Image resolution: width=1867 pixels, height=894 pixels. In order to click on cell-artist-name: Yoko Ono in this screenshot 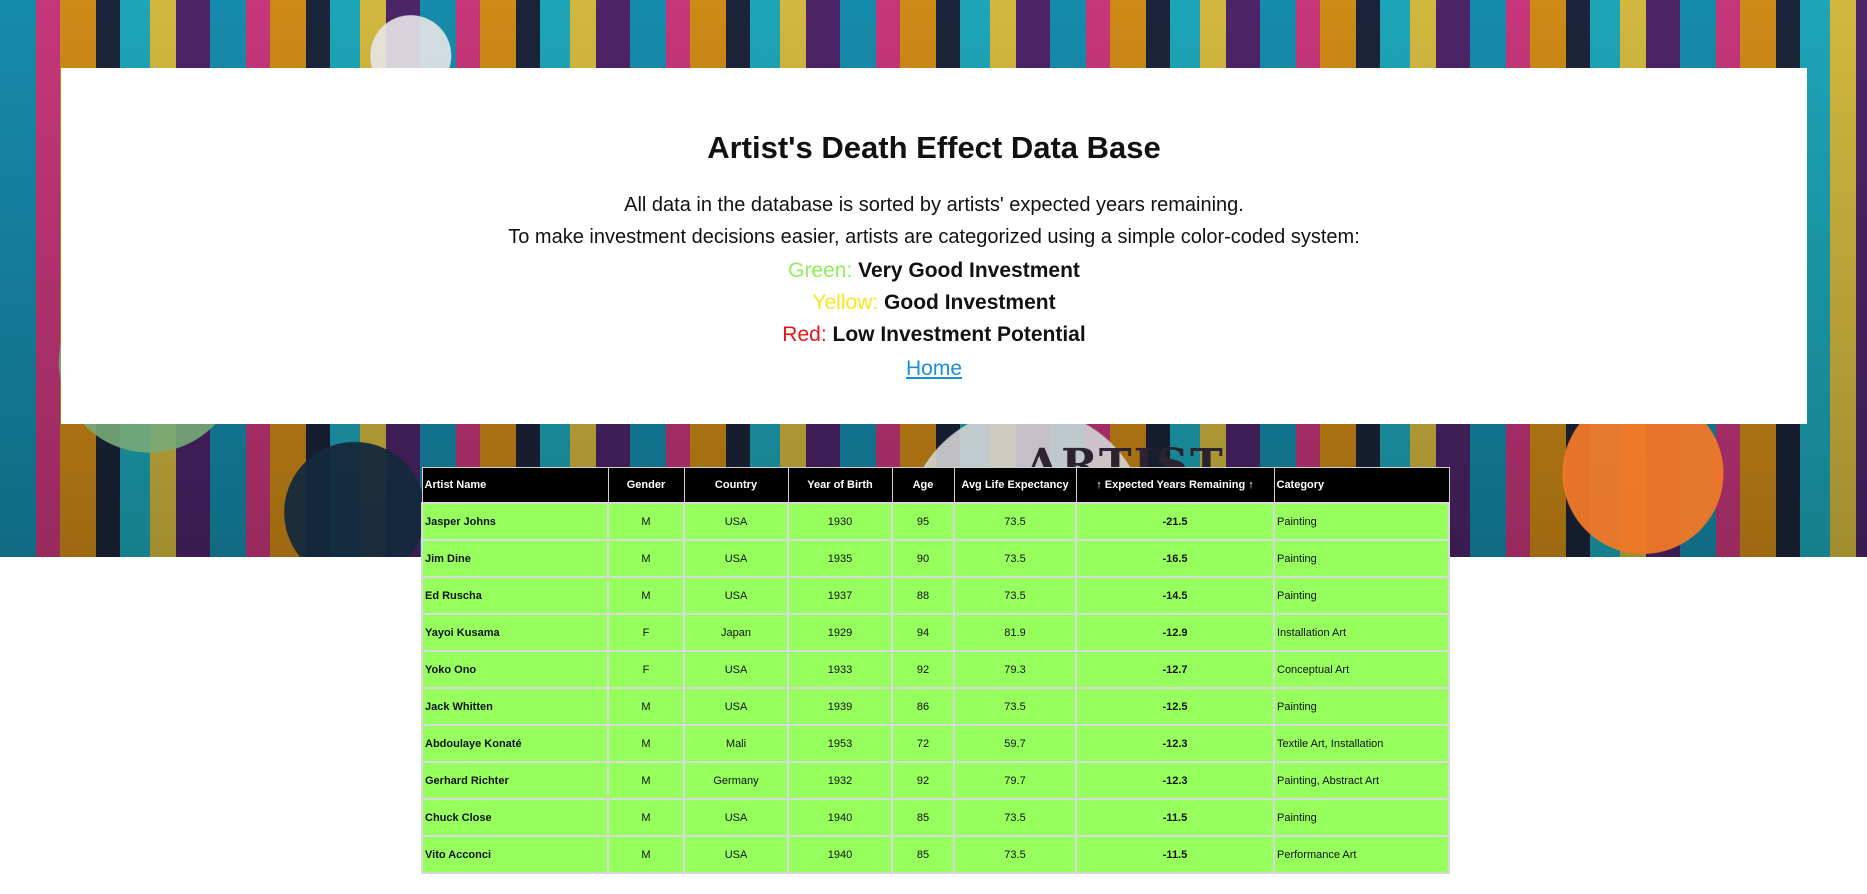, I will do `click(515, 669)`.